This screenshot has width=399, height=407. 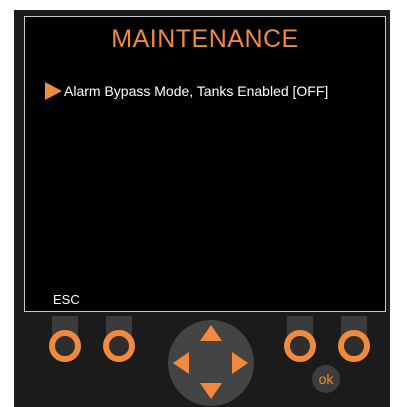 I want to click on arrow-right-icon, so click(x=240, y=363).